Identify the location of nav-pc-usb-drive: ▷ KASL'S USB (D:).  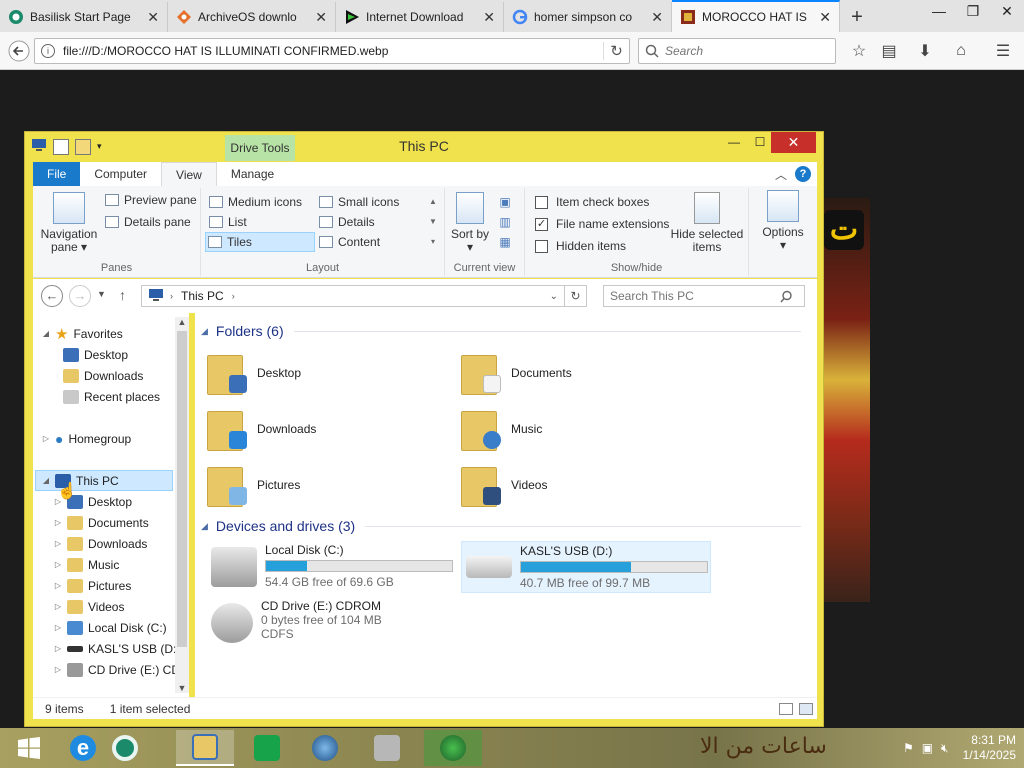
(116, 648).